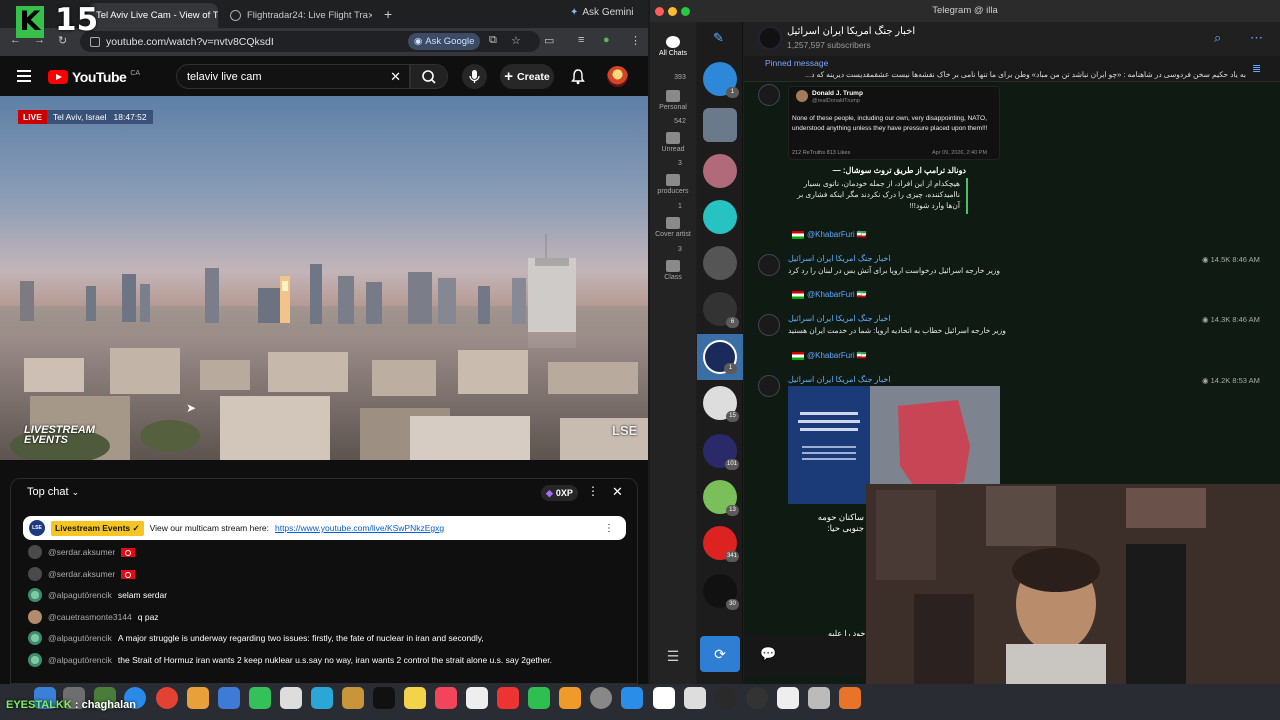  What do you see at coordinates (477, 698) in the screenshot?
I see `reminders-icon` at bounding box center [477, 698].